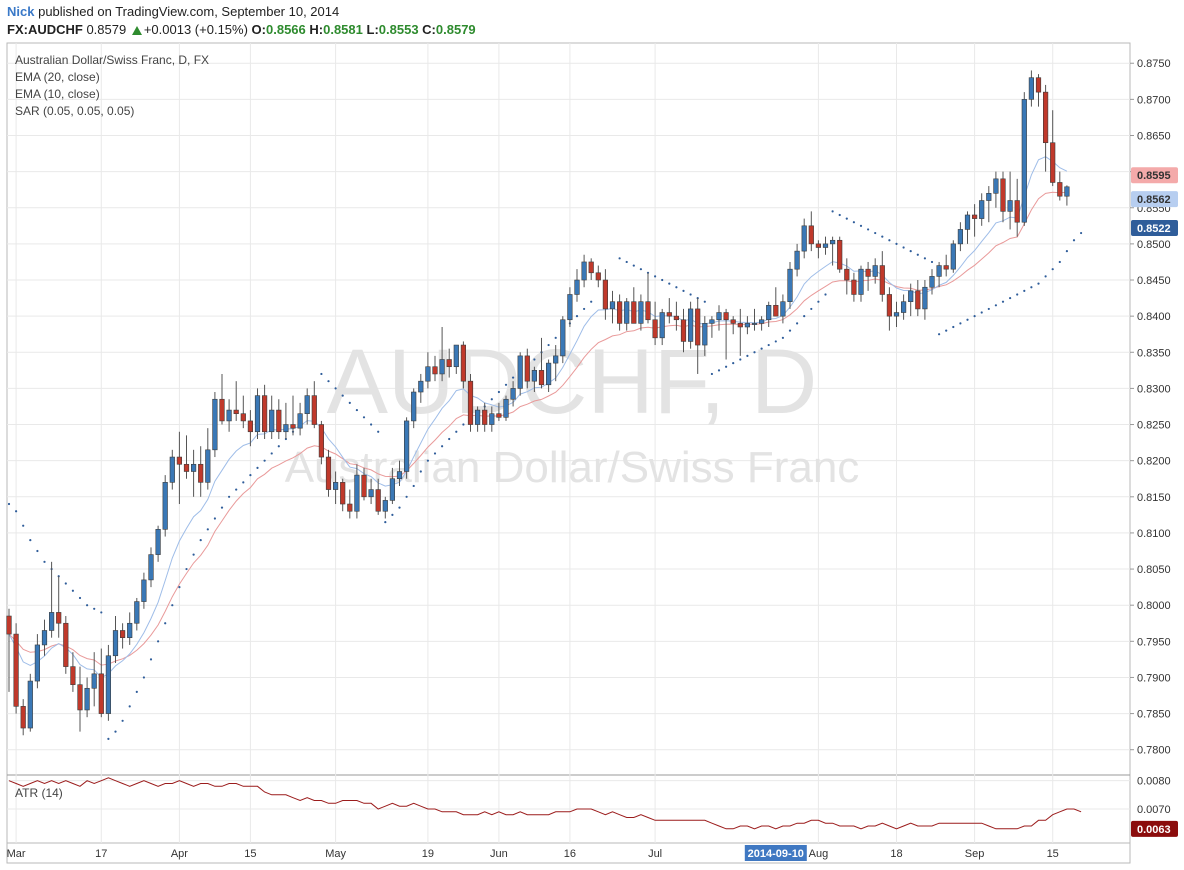 Image resolution: width=1184 pixels, height=870 pixels. Describe the element at coordinates (1154, 64) in the screenshot. I see `y-tick-label: 0.8750` at that location.